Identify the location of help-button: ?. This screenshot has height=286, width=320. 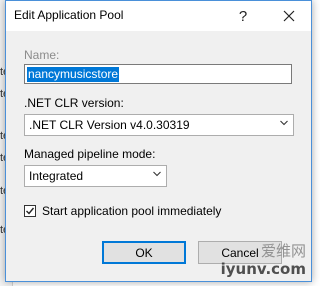
(243, 16).